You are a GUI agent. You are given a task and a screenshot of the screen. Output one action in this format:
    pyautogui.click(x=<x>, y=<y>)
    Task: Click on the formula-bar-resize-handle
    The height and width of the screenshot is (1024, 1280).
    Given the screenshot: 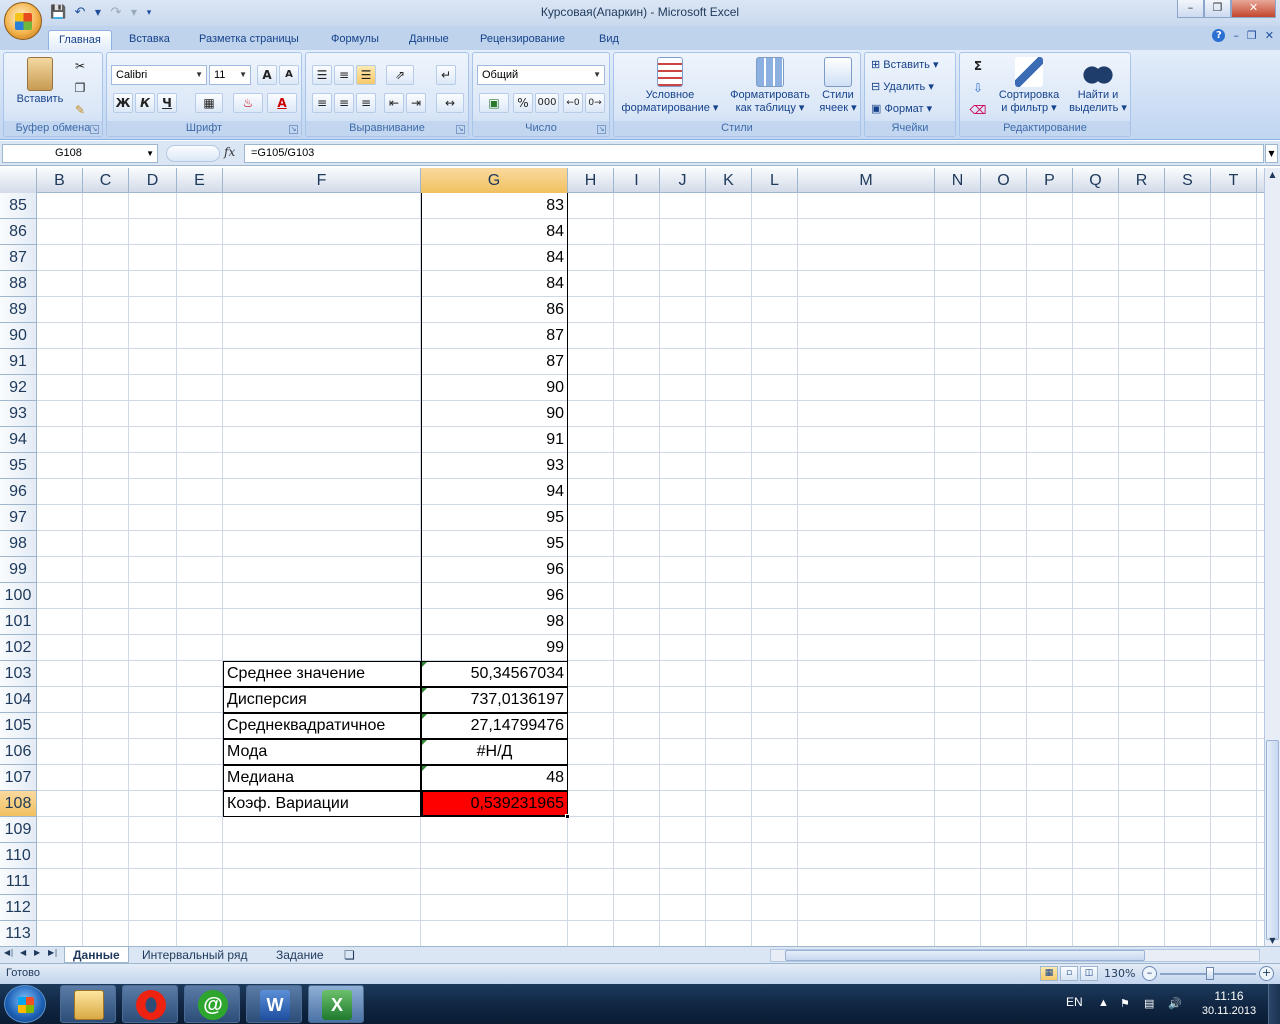 What is the action you would take?
    pyautogui.click(x=193, y=153)
    